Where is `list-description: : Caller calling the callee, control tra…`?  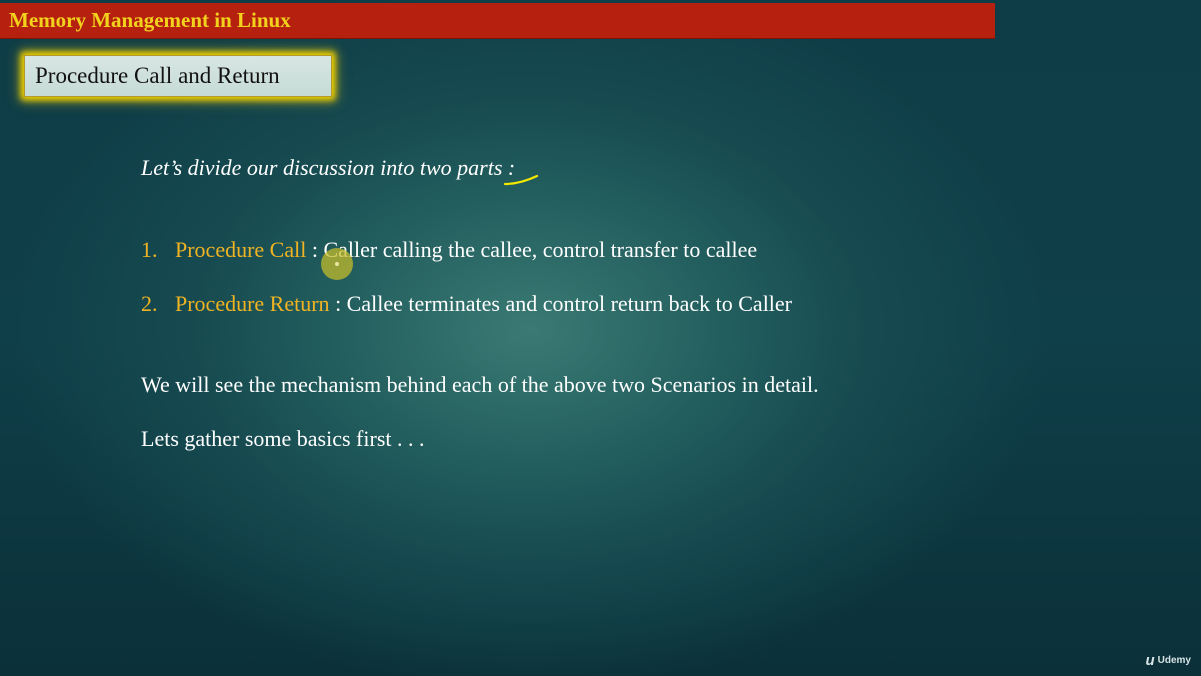 list-description: : Caller calling the callee, control tra… is located at coordinates (532, 249).